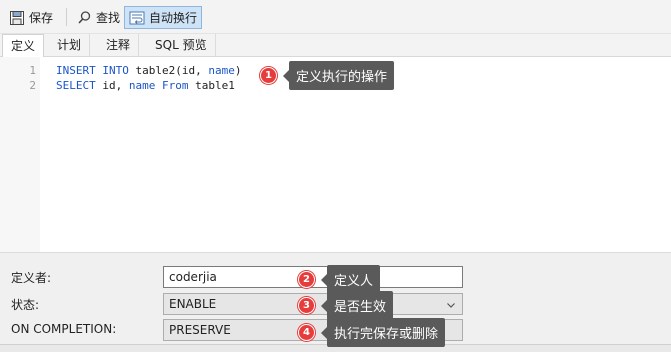 This screenshot has height=352, width=671. What do you see at coordinates (175, 85) in the screenshot?
I see `keyword: From` at bounding box center [175, 85].